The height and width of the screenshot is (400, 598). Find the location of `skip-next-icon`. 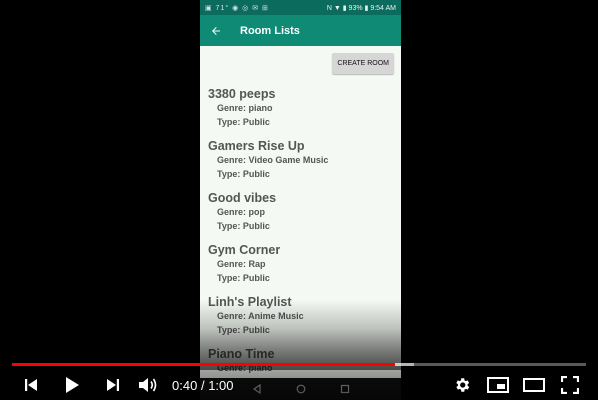

skip-next-icon is located at coordinates (113, 385).